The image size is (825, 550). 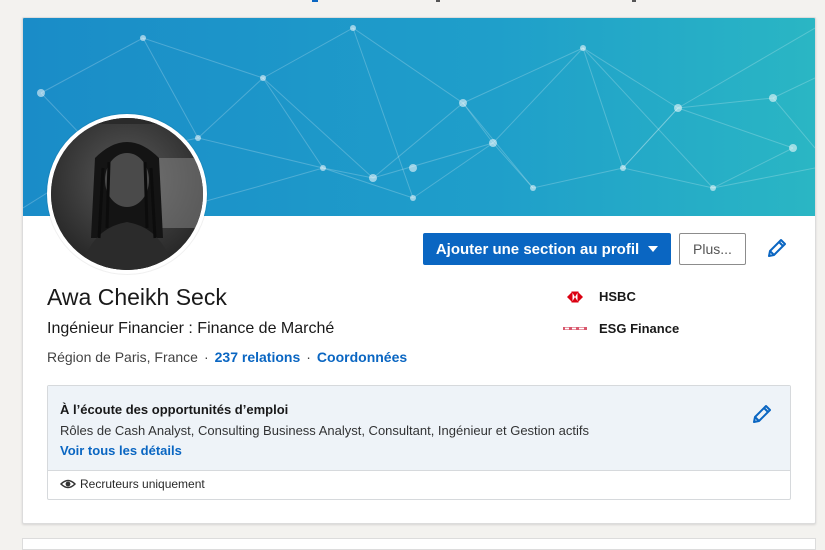 I want to click on profile-photo, so click(x=127, y=194).